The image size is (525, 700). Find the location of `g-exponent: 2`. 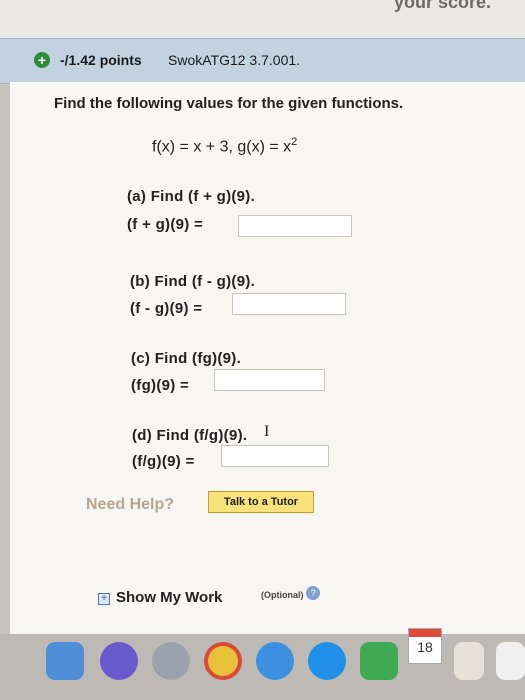

g-exponent: 2 is located at coordinates (294, 142).